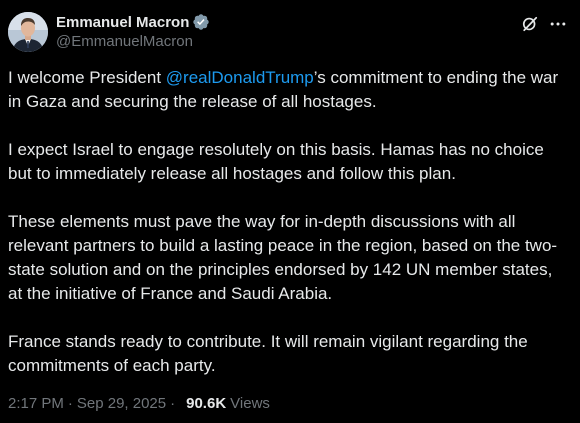 The image size is (580, 423). Describe the element at coordinates (36, 403) in the screenshot. I see `tweet-time: 2:17 PM` at that location.